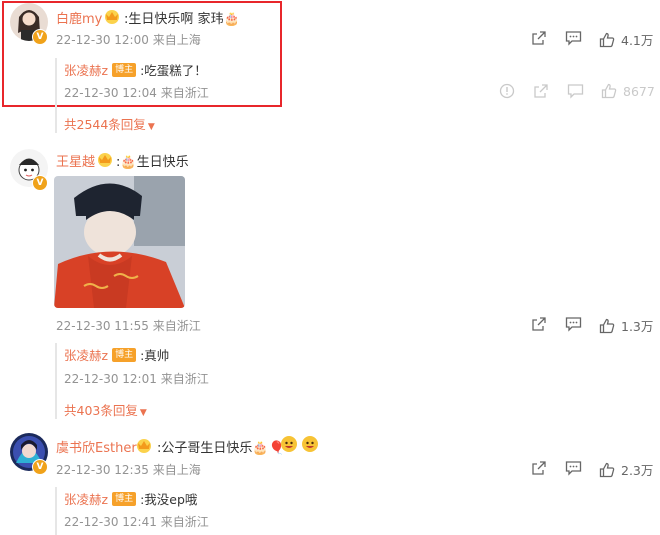 This screenshot has height=535, width=660. Describe the element at coordinates (136, 522) in the screenshot. I see `reply-time: 22-12-30 12:41 来自浙江` at that location.